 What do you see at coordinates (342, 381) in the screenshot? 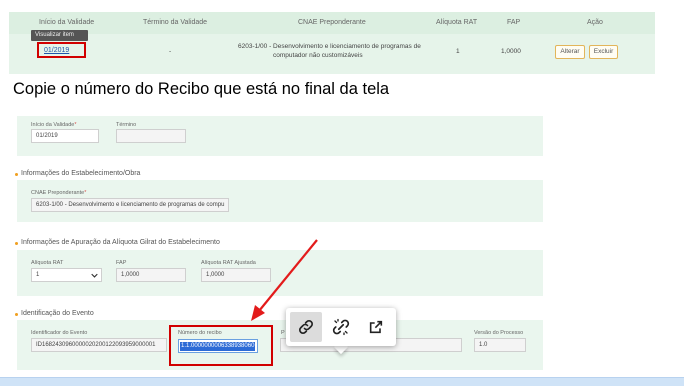
I see `bottom-bar` at bounding box center [342, 381].